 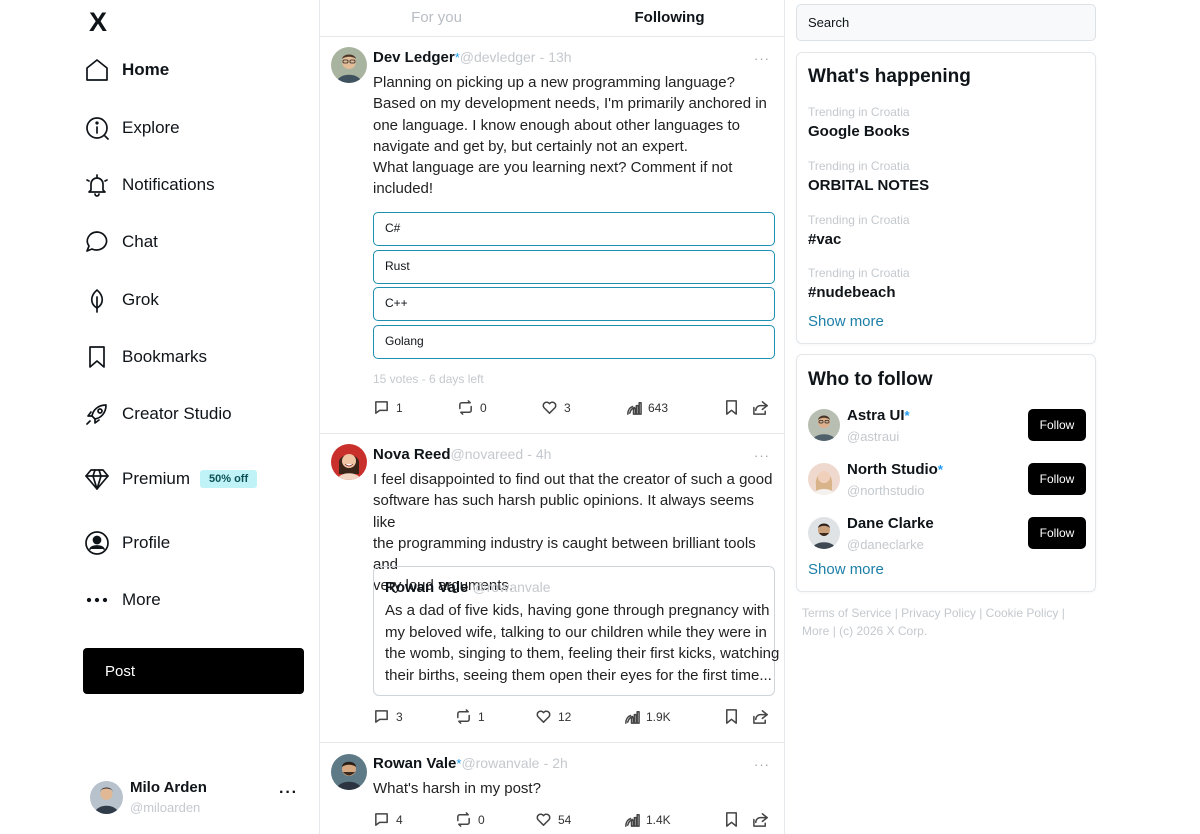 What do you see at coordinates (171, 479) in the screenshot?
I see `nav-premium: Premium 50% off` at bounding box center [171, 479].